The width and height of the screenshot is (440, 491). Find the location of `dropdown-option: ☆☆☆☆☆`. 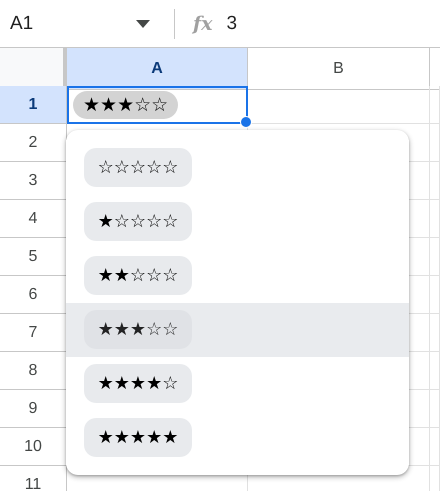

dropdown-option: ☆☆☆☆☆ is located at coordinates (237, 167).